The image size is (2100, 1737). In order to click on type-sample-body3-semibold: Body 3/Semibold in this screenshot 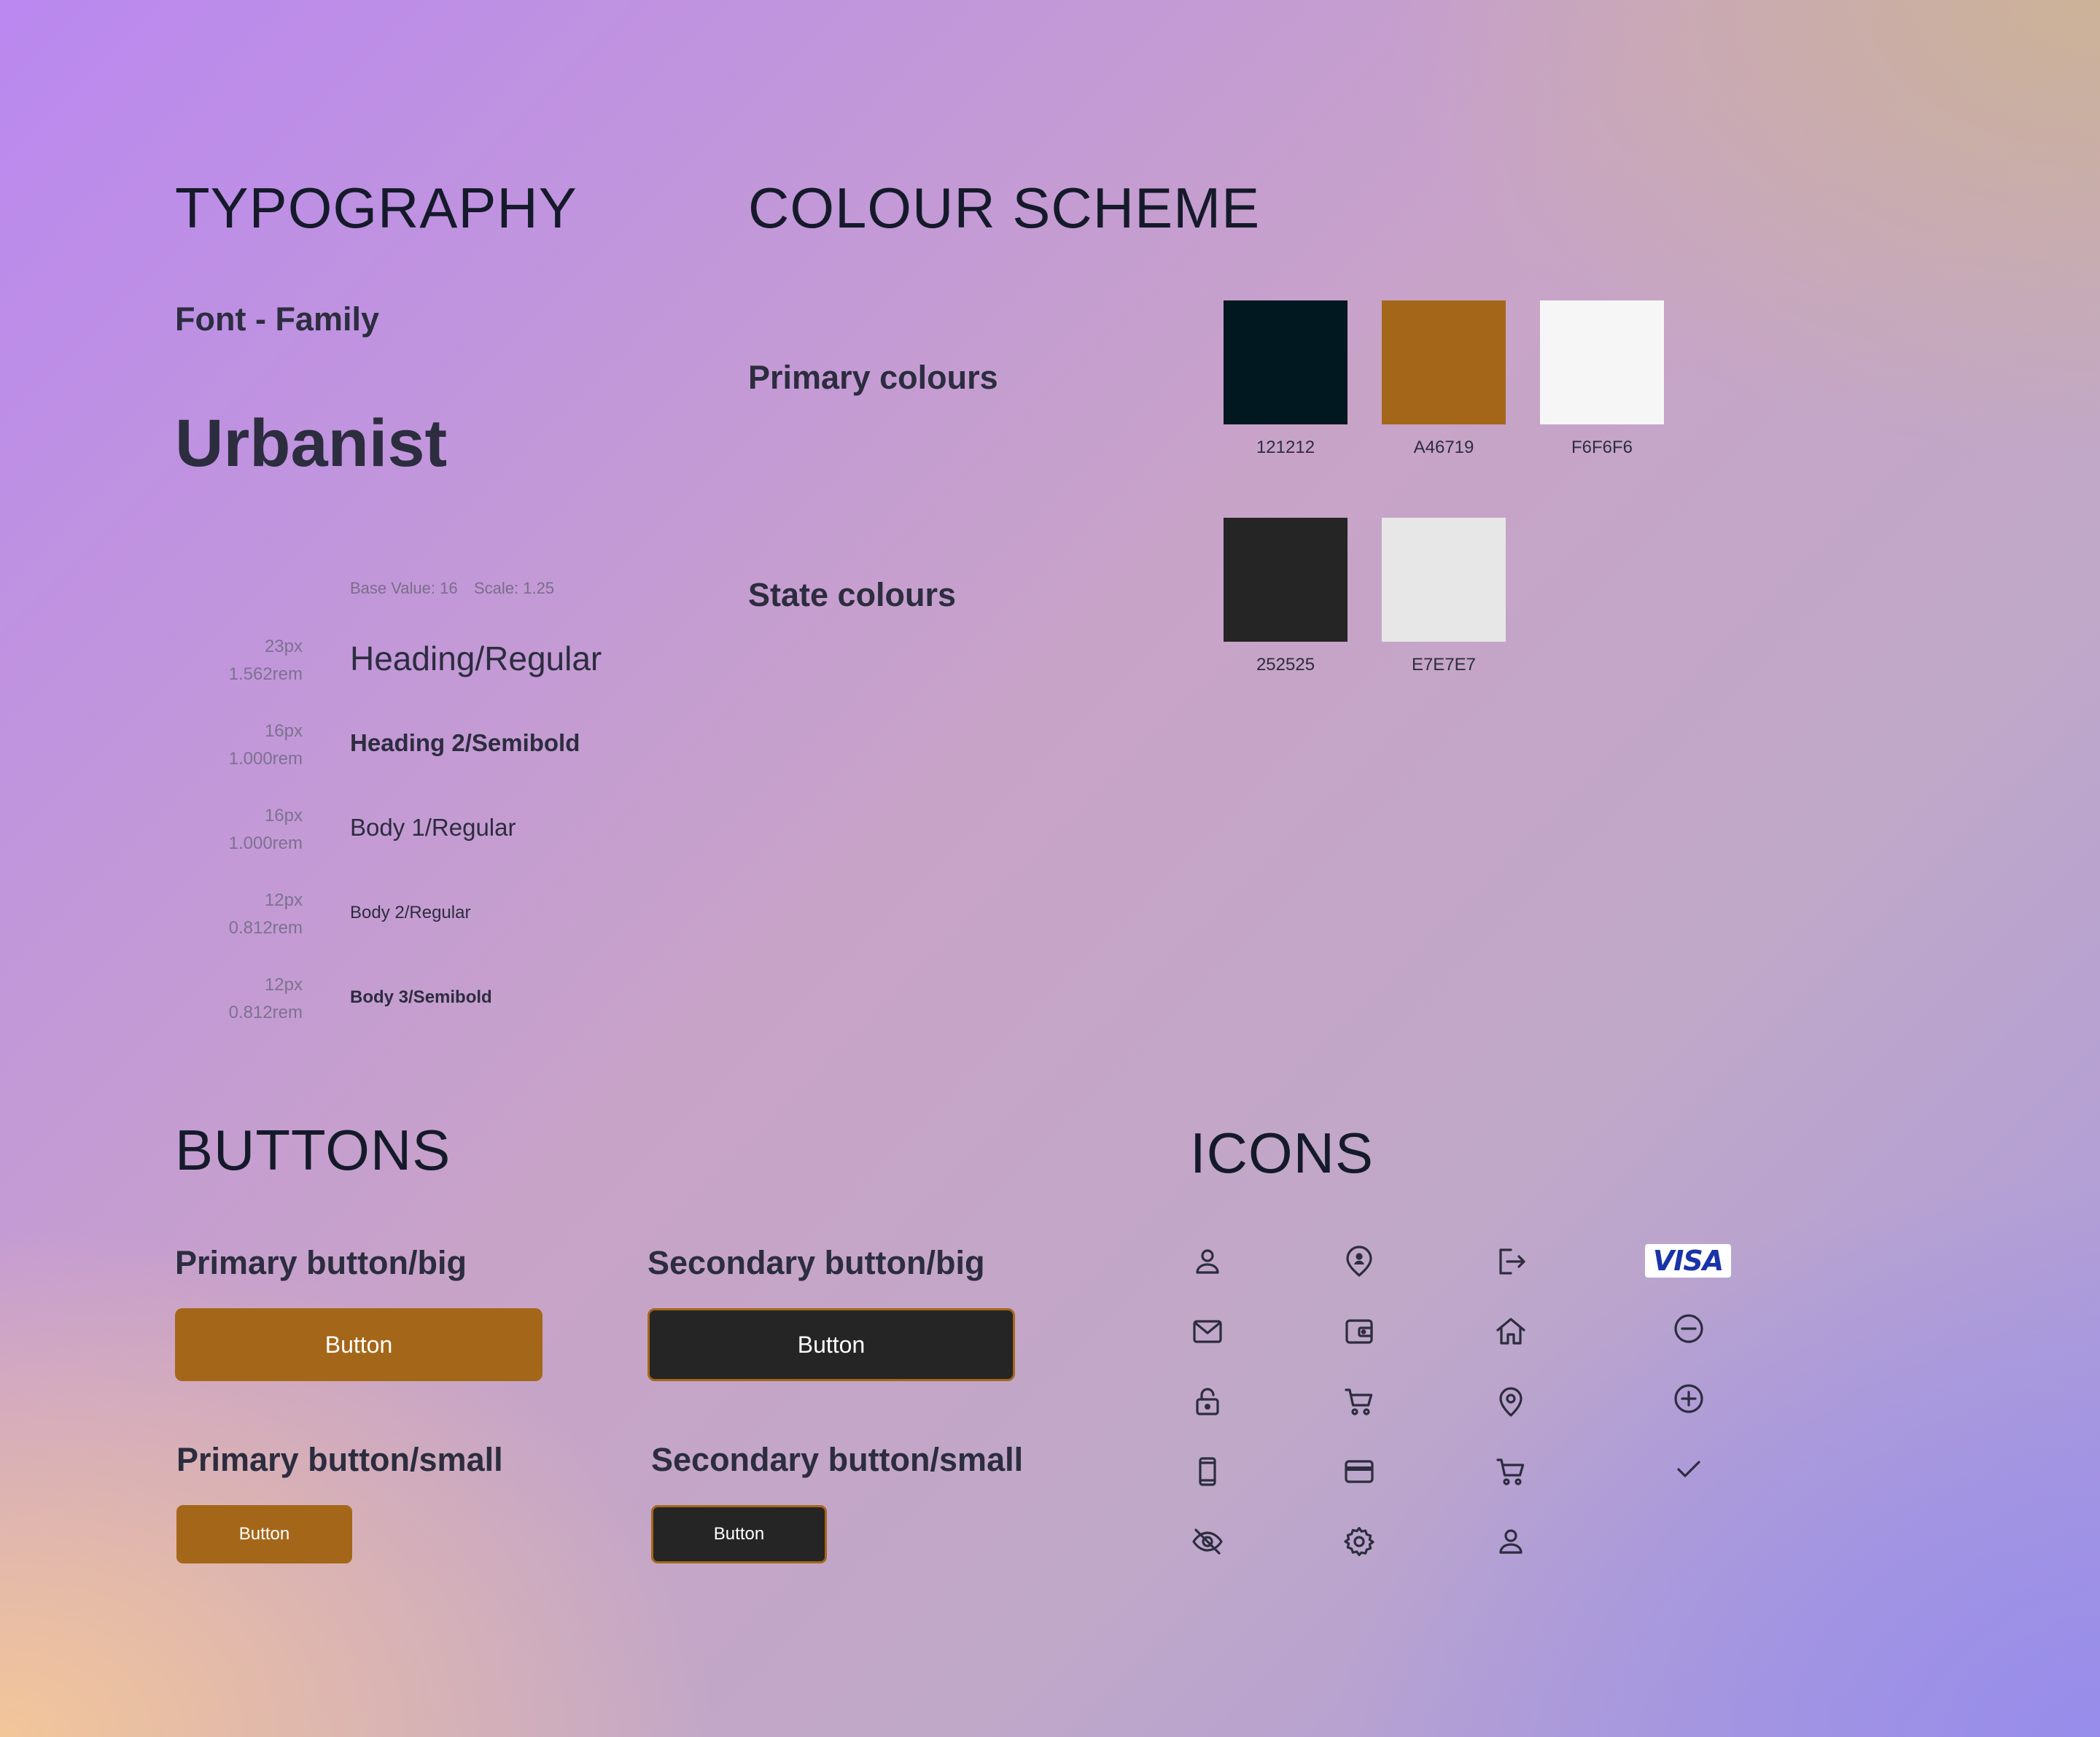, I will do `click(421, 997)`.